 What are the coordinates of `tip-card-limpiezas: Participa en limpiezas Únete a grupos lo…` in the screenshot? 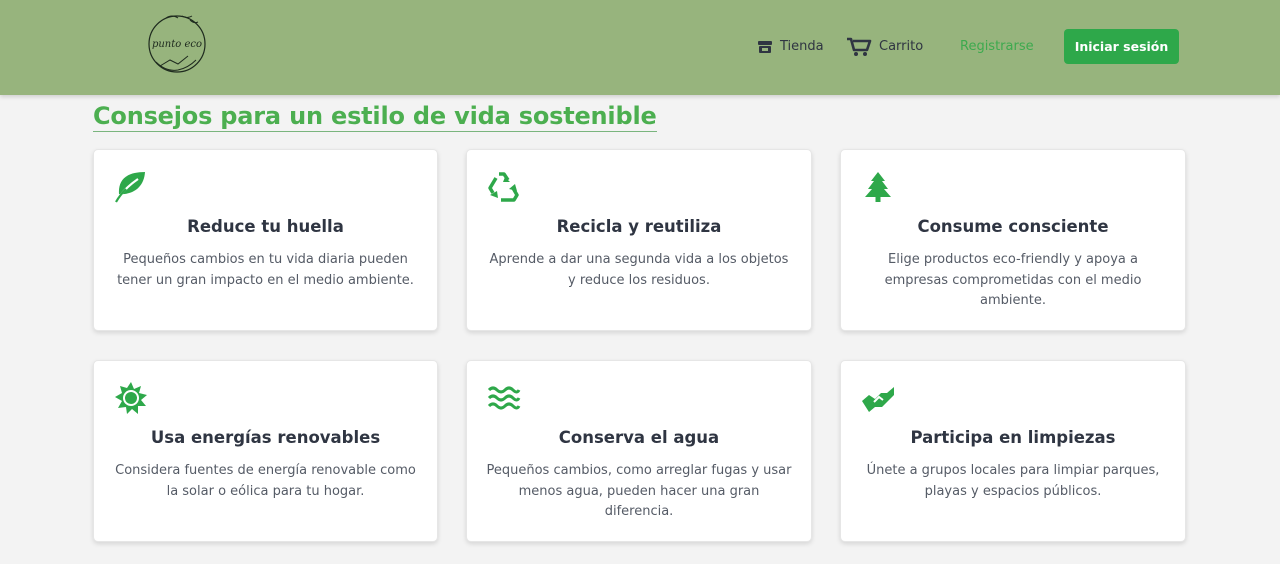 It's located at (1013, 451).